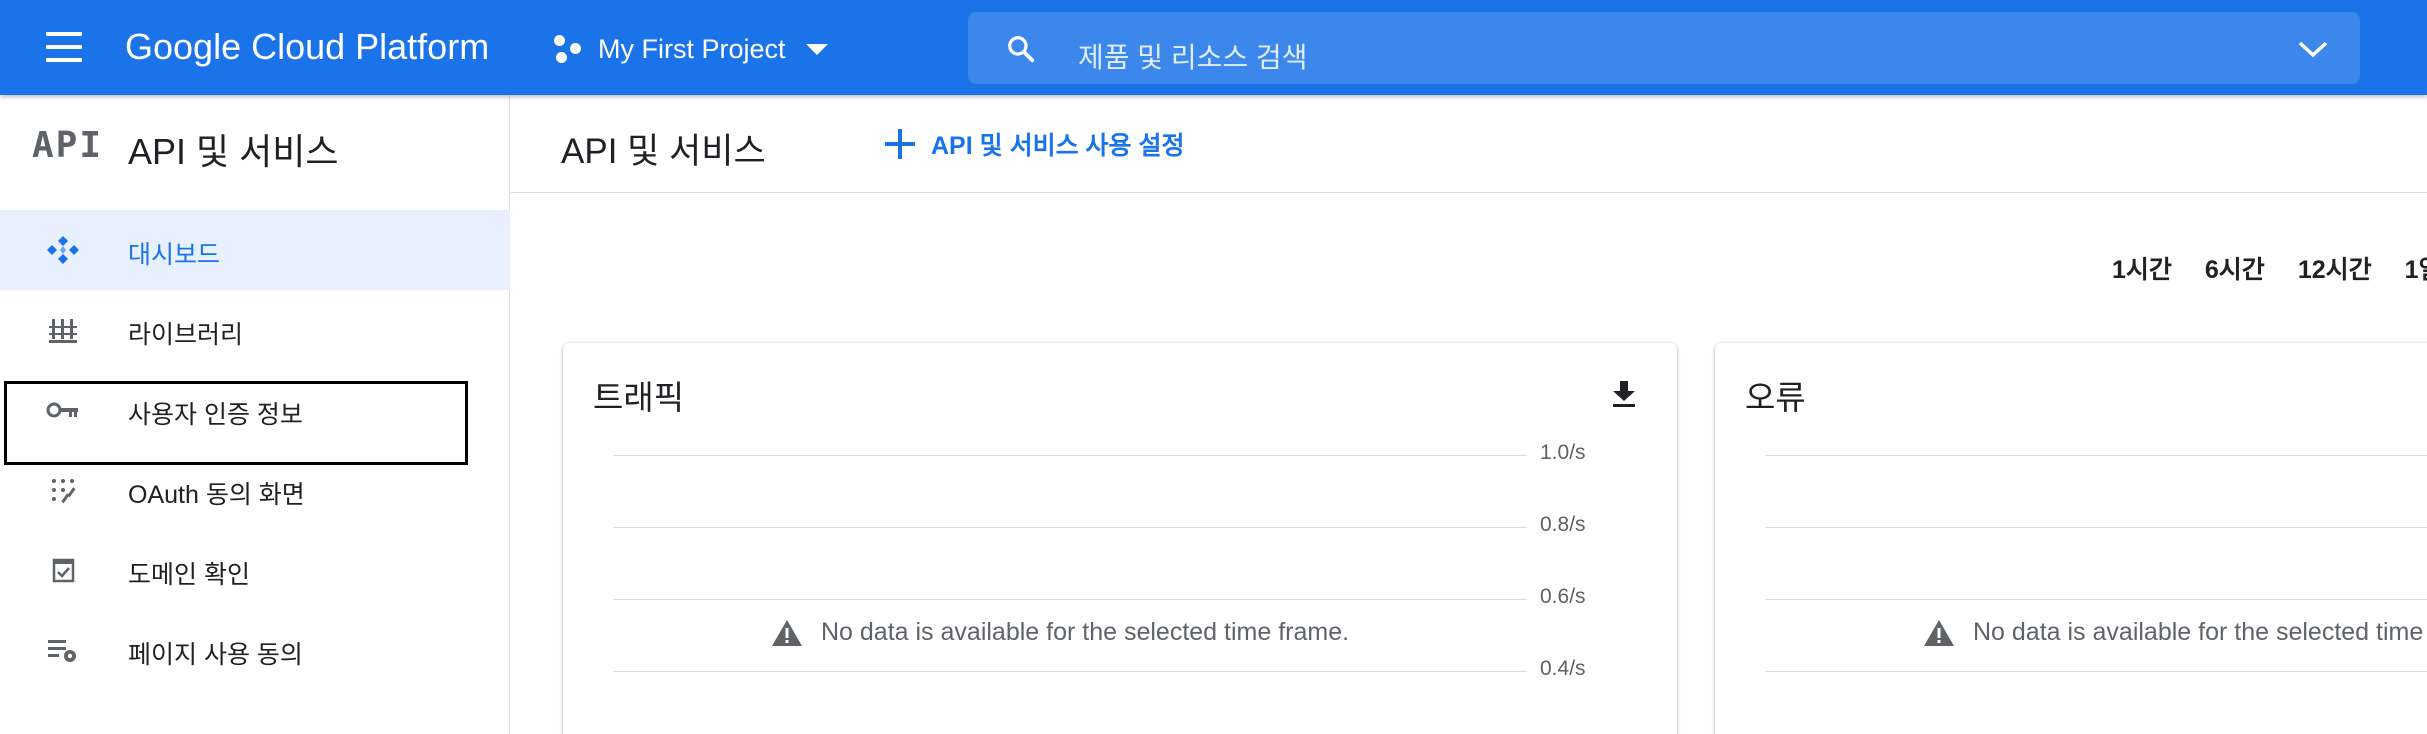 Image resolution: width=2427 pixels, height=734 pixels. I want to click on sidebar-item-library: 라이브러리, so click(255, 330).